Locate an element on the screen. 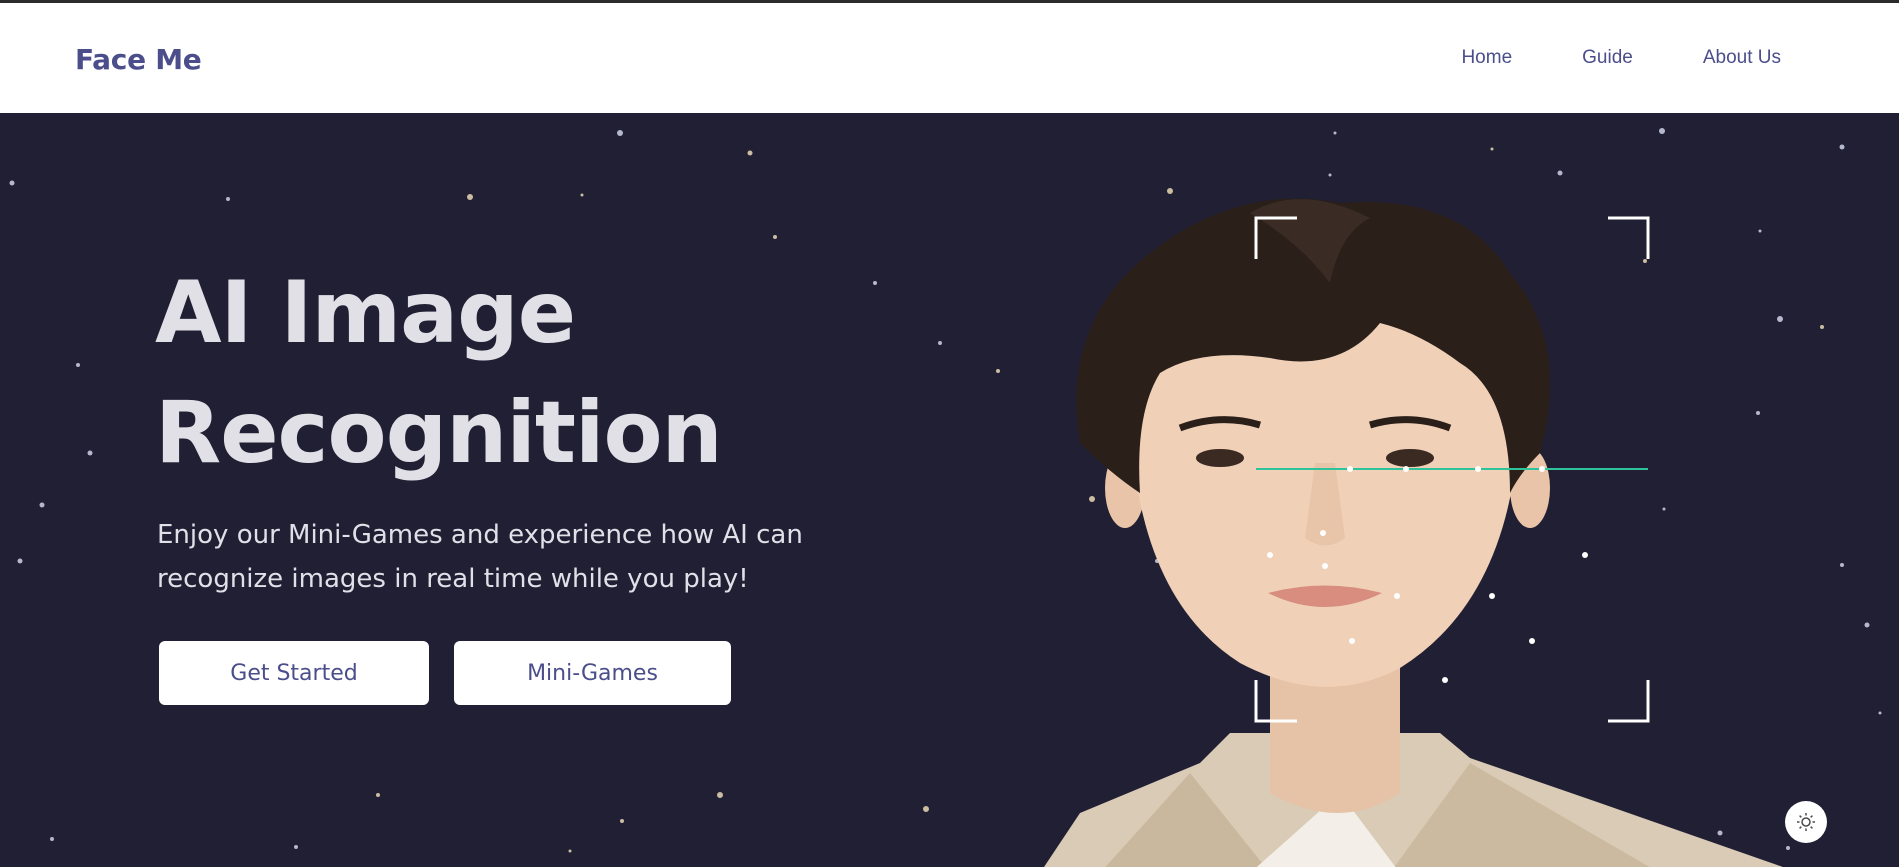  theme-toggle-button is located at coordinates (1806, 822).